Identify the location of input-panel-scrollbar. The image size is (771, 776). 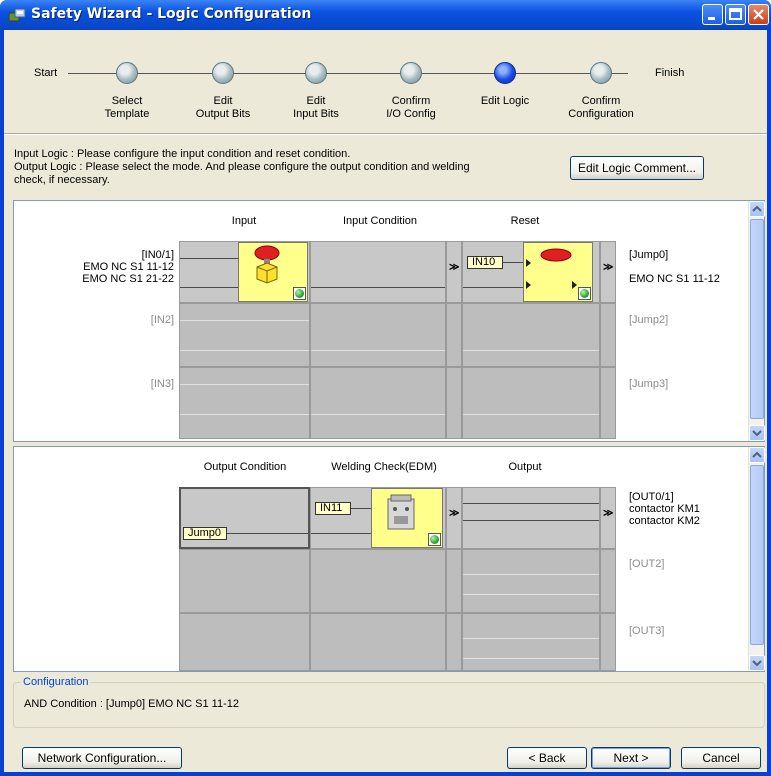
(756, 321).